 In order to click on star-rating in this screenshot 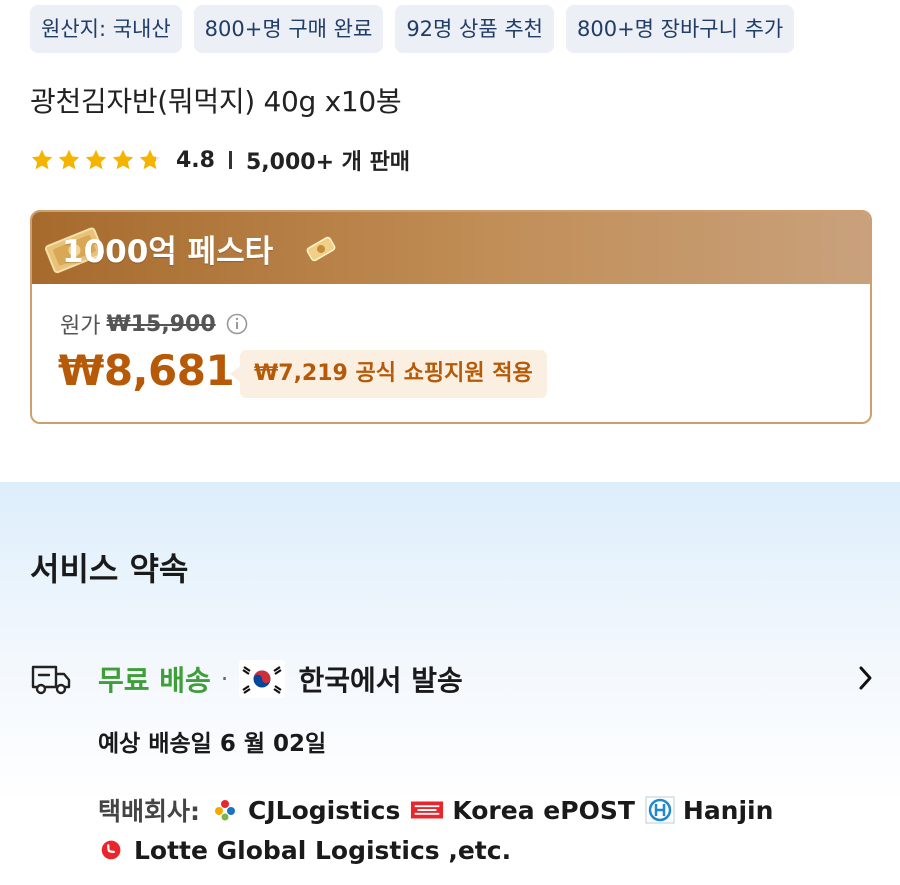, I will do `click(96, 160)`.